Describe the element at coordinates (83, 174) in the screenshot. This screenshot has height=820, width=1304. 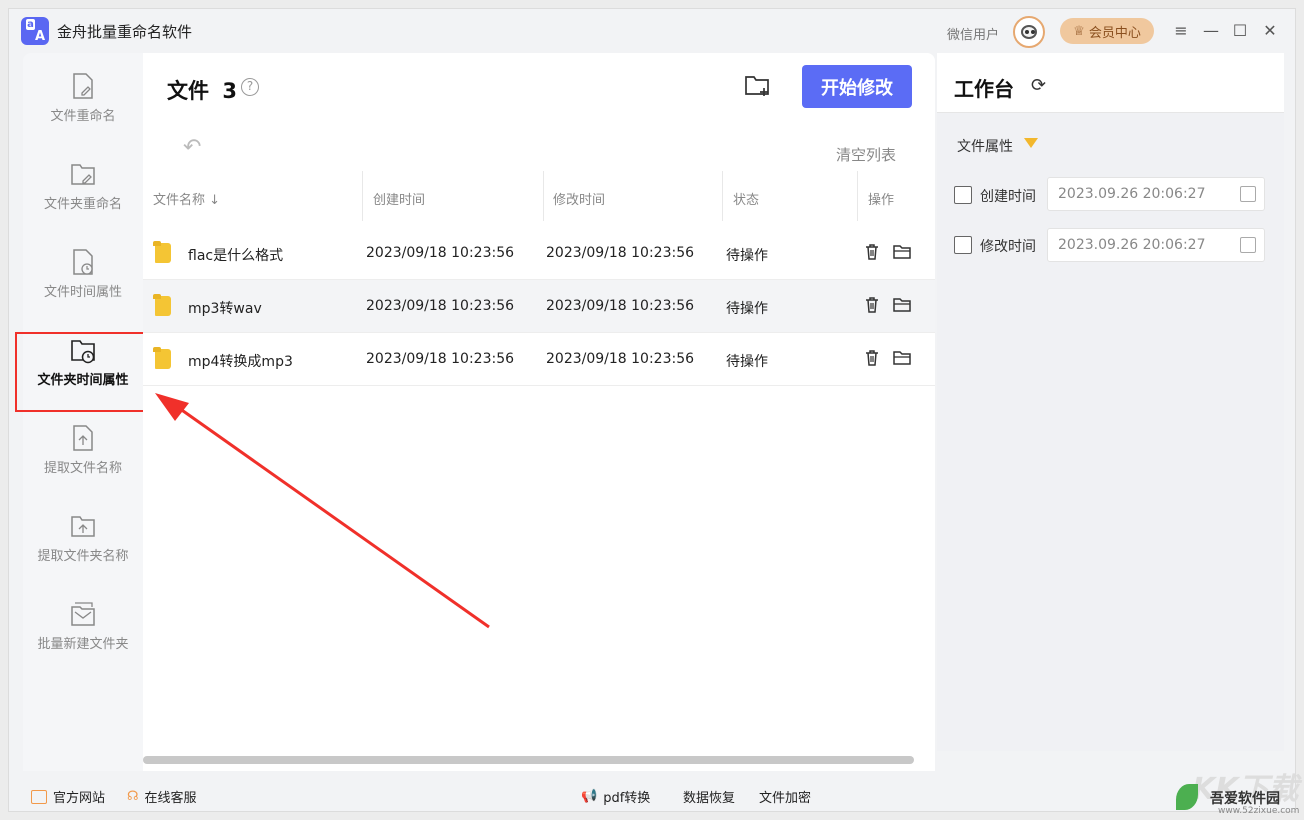
I see `folder-edit-icon` at that location.